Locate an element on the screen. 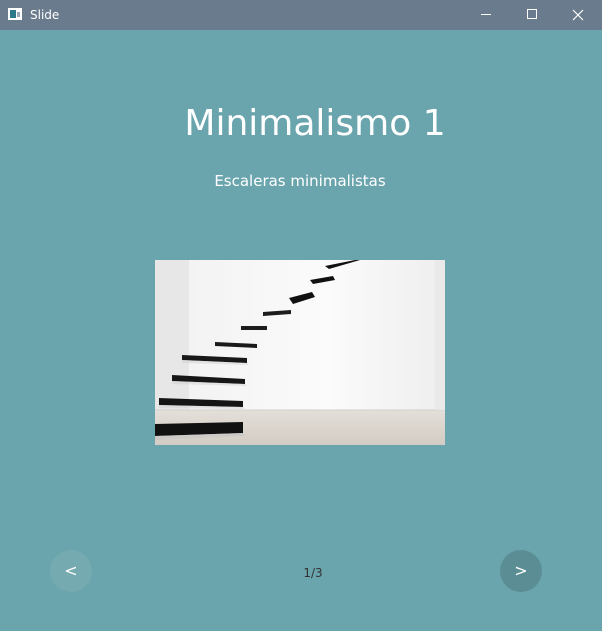 The width and height of the screenshot is (602, 631). minimize-button is located at coordinates (486, 15).